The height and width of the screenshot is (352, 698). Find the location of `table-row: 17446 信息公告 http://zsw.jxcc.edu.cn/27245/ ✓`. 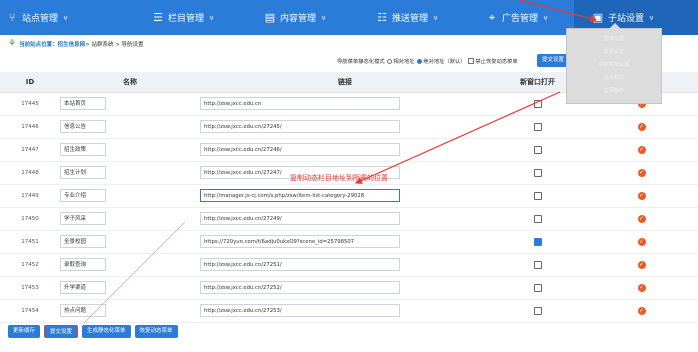

table-row: 17446 信息公告 http://zsw.jxcc.edu.cn/27245/ ✓ is located at coordinates (349, 127).